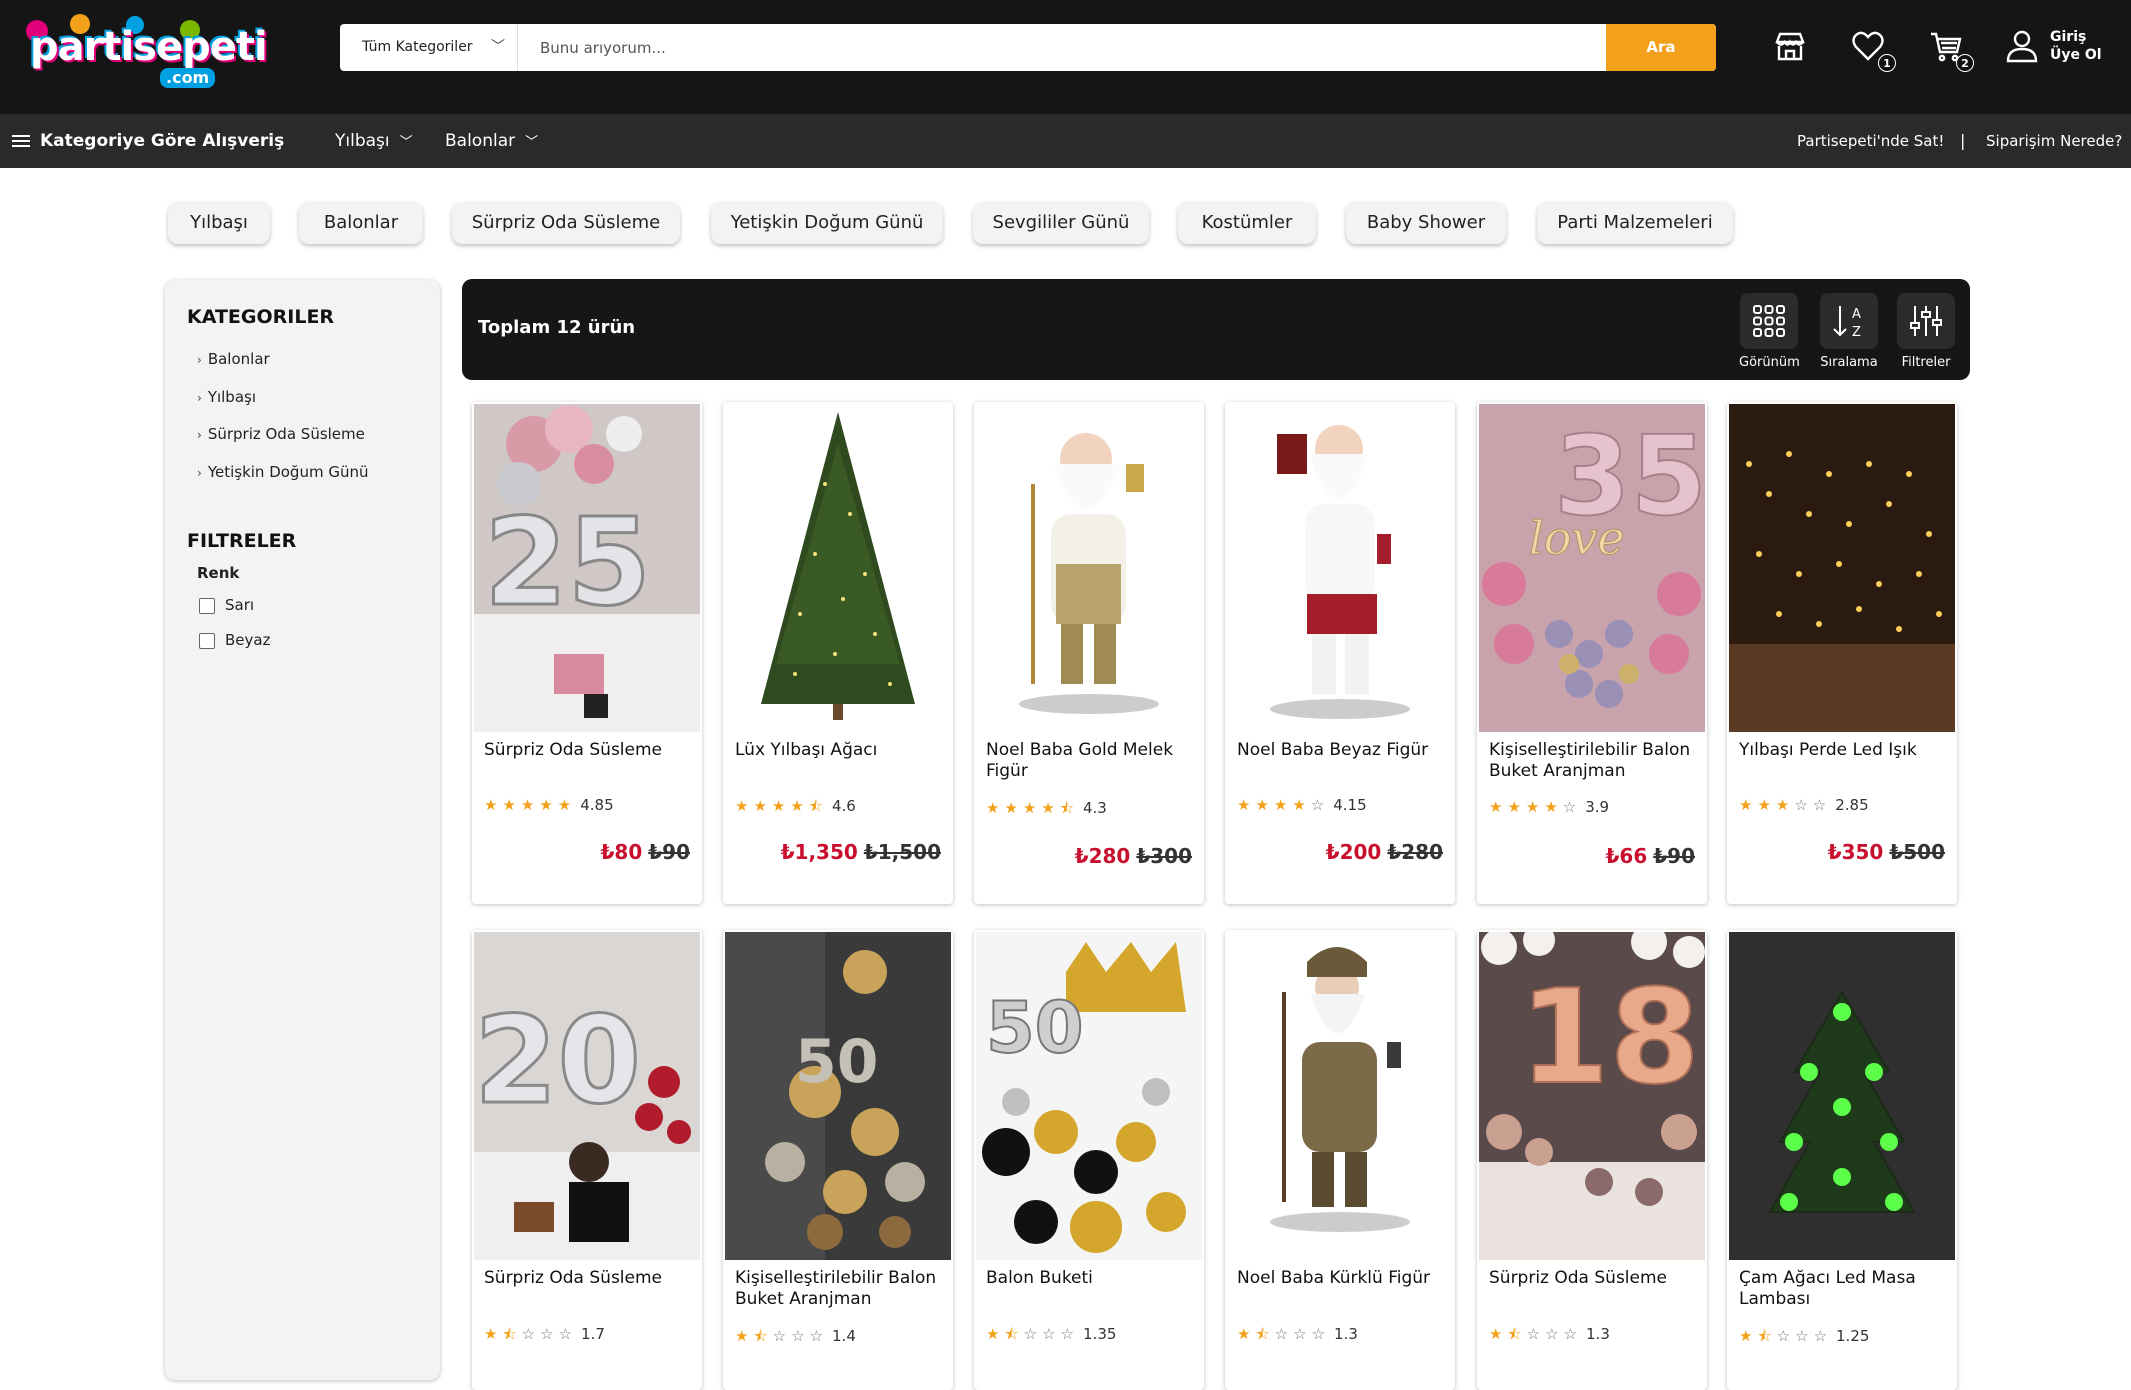 The height and width of the screenshot is (1390, 2131). What do you see at coordinates (242, 541) in the screenshot?
I see `filters-heading: FILTRELER` at bounding box center [242, 541].